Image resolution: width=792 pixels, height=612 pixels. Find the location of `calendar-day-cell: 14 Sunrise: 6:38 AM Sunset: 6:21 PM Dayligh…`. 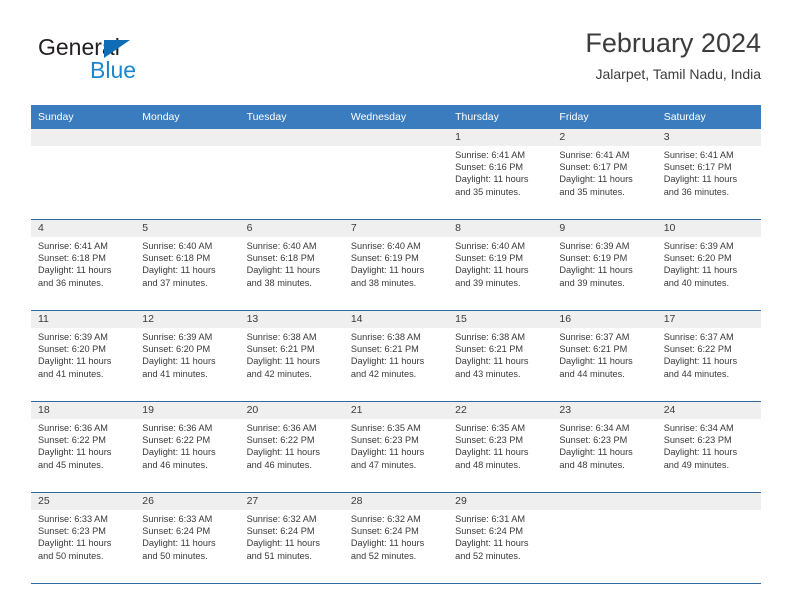

calendar-day-cell: 14 Sunrise: 6:38 AM Sunset: 6:21 PM Dayligh… is located at coordinates (396, 356).